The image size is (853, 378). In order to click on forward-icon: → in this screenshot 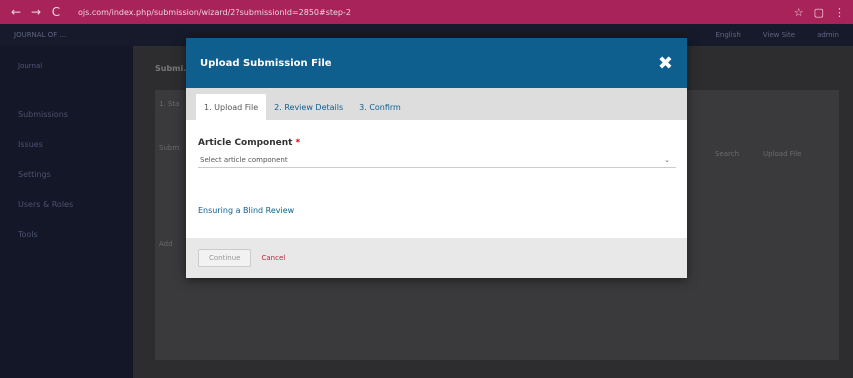, I will do `click(36, 12)`.